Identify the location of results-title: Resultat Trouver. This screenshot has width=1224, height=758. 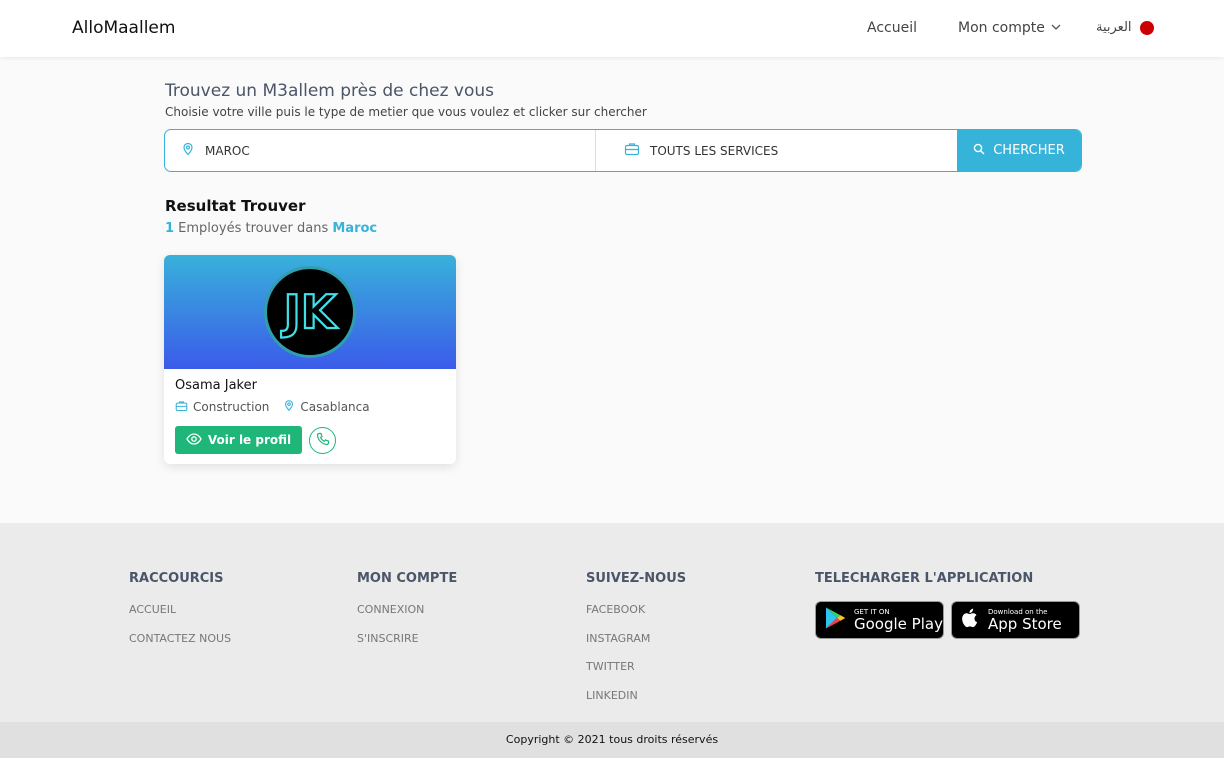
(235, 206).